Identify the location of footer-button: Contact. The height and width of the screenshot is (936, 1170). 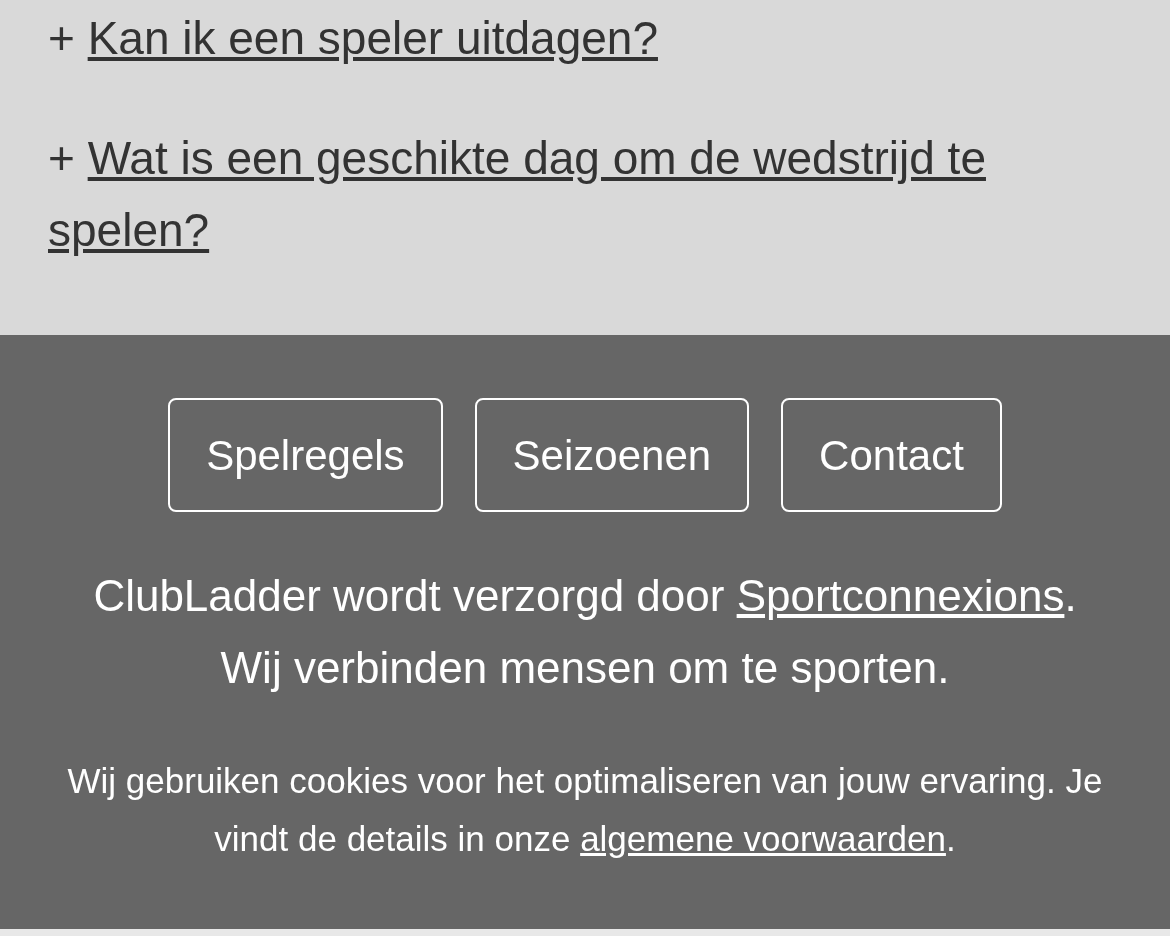
(891, 455).